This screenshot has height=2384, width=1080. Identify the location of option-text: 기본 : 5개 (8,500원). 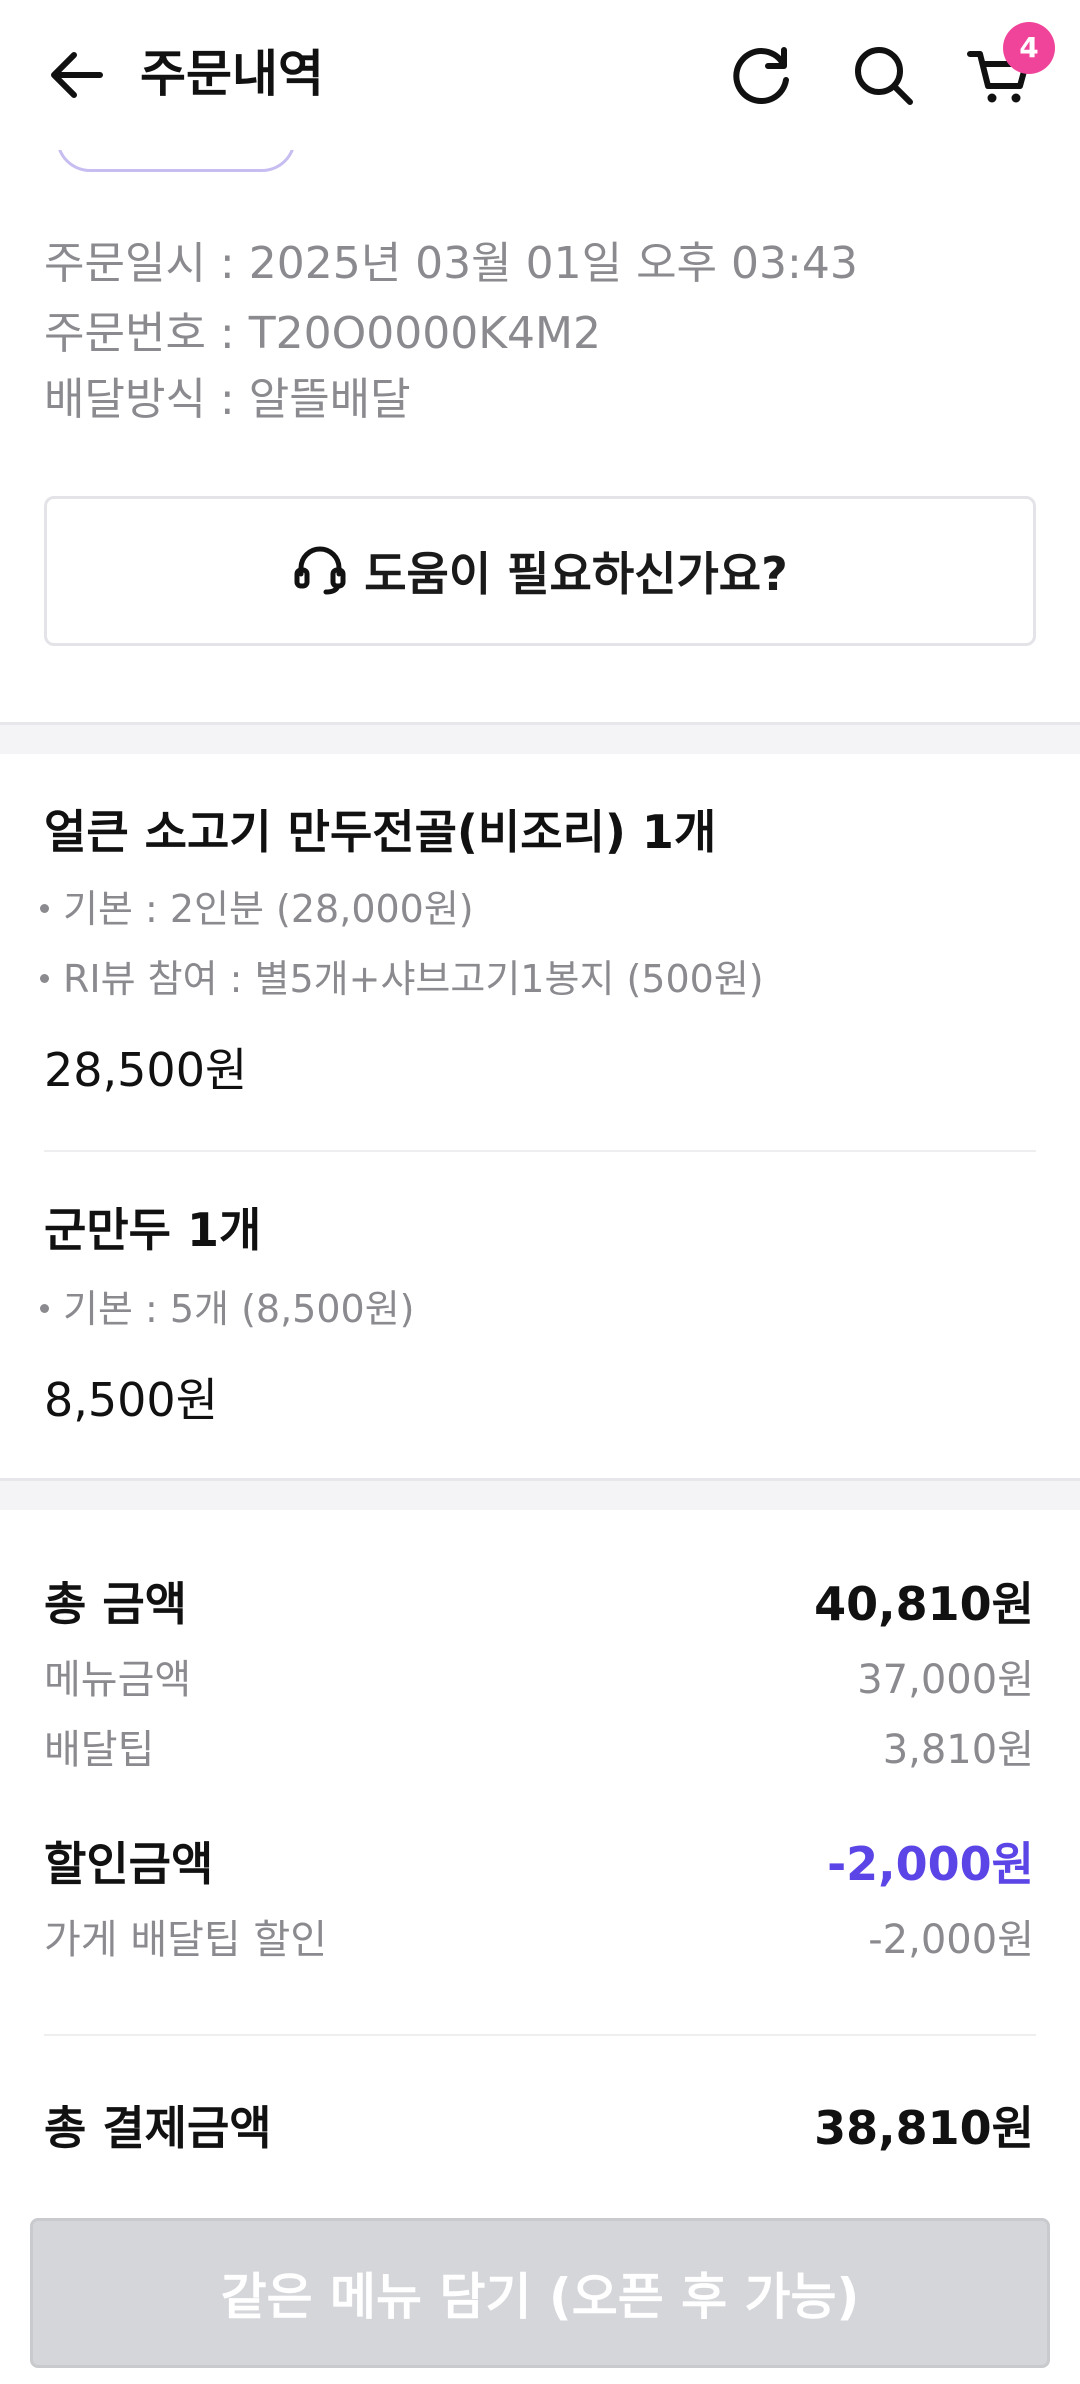
(239, 1309).